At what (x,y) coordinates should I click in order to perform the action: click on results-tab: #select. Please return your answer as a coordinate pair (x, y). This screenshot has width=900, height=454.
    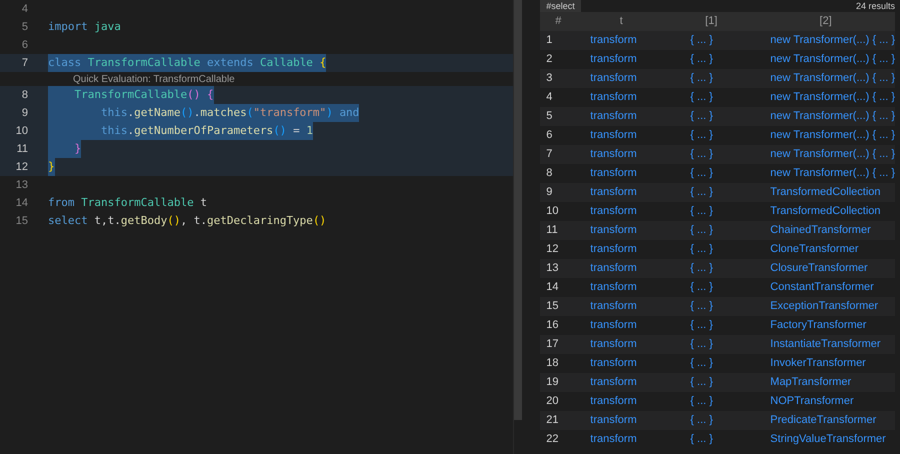
    Looking at the image, I should click on (560, 6).